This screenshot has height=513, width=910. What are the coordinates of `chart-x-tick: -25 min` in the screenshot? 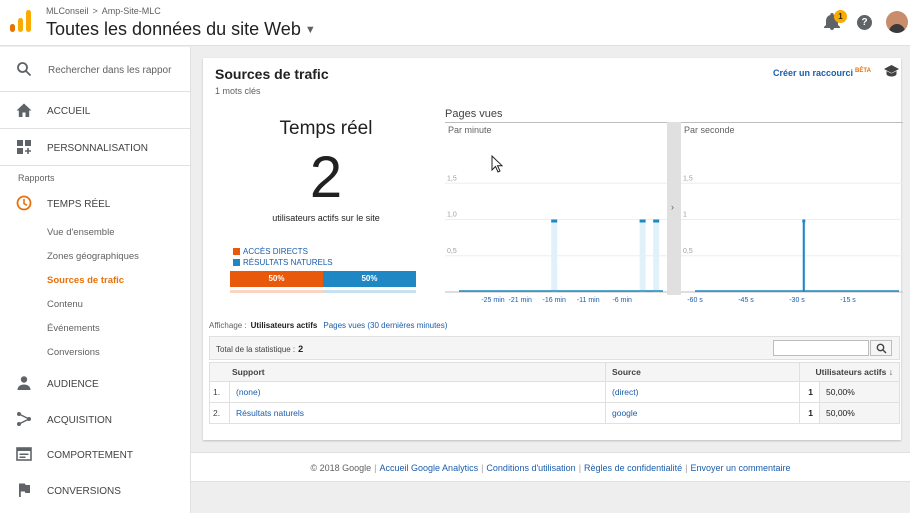 It's located at (492, 300).